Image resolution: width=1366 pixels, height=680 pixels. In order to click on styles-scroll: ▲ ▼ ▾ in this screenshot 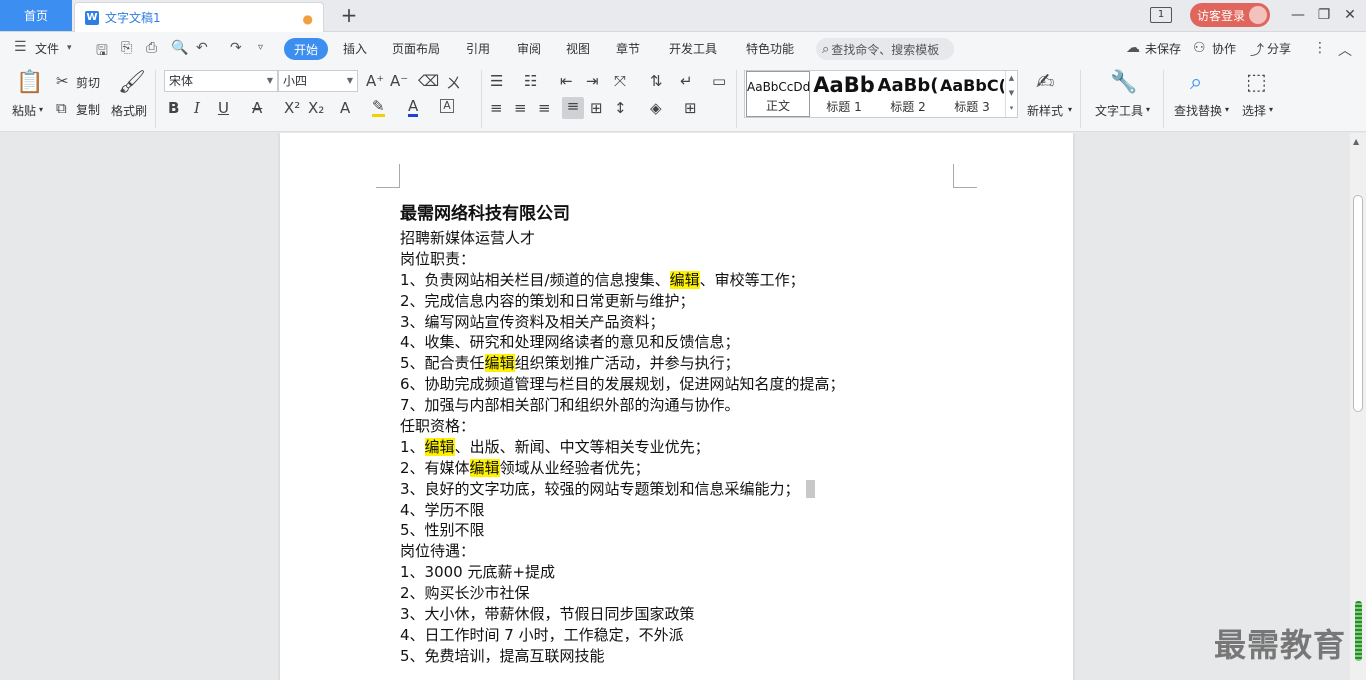, I will do `click(1011, 94)`.